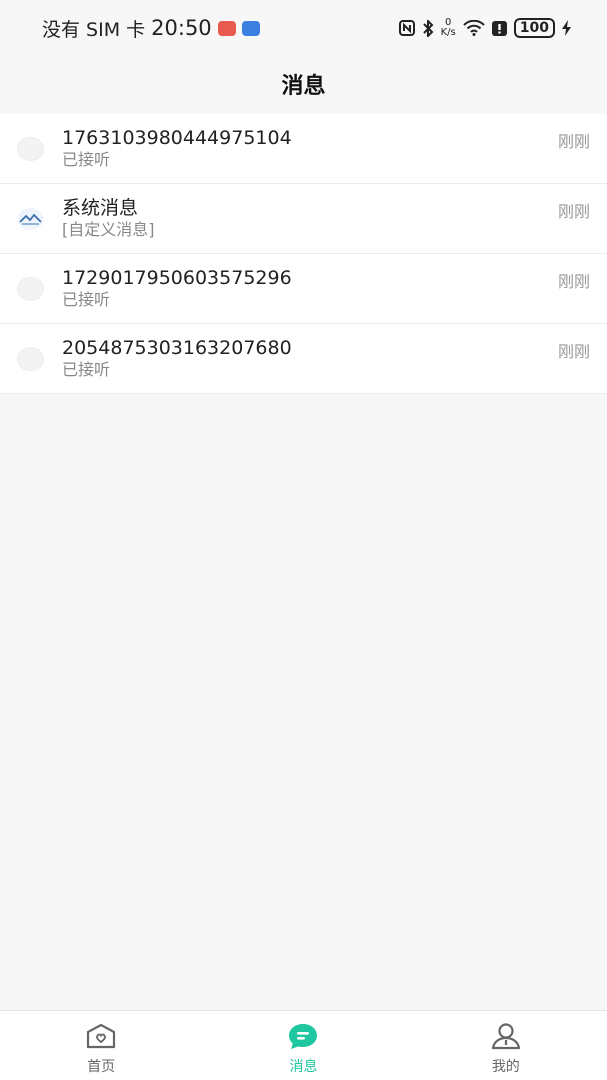 The height and width of the screenshot is (1080, 607). What do you see at coordinates (505, 1067) in the screenshot?
I see `tab-profile-label: 我的` at bounding box center [505, 1067].